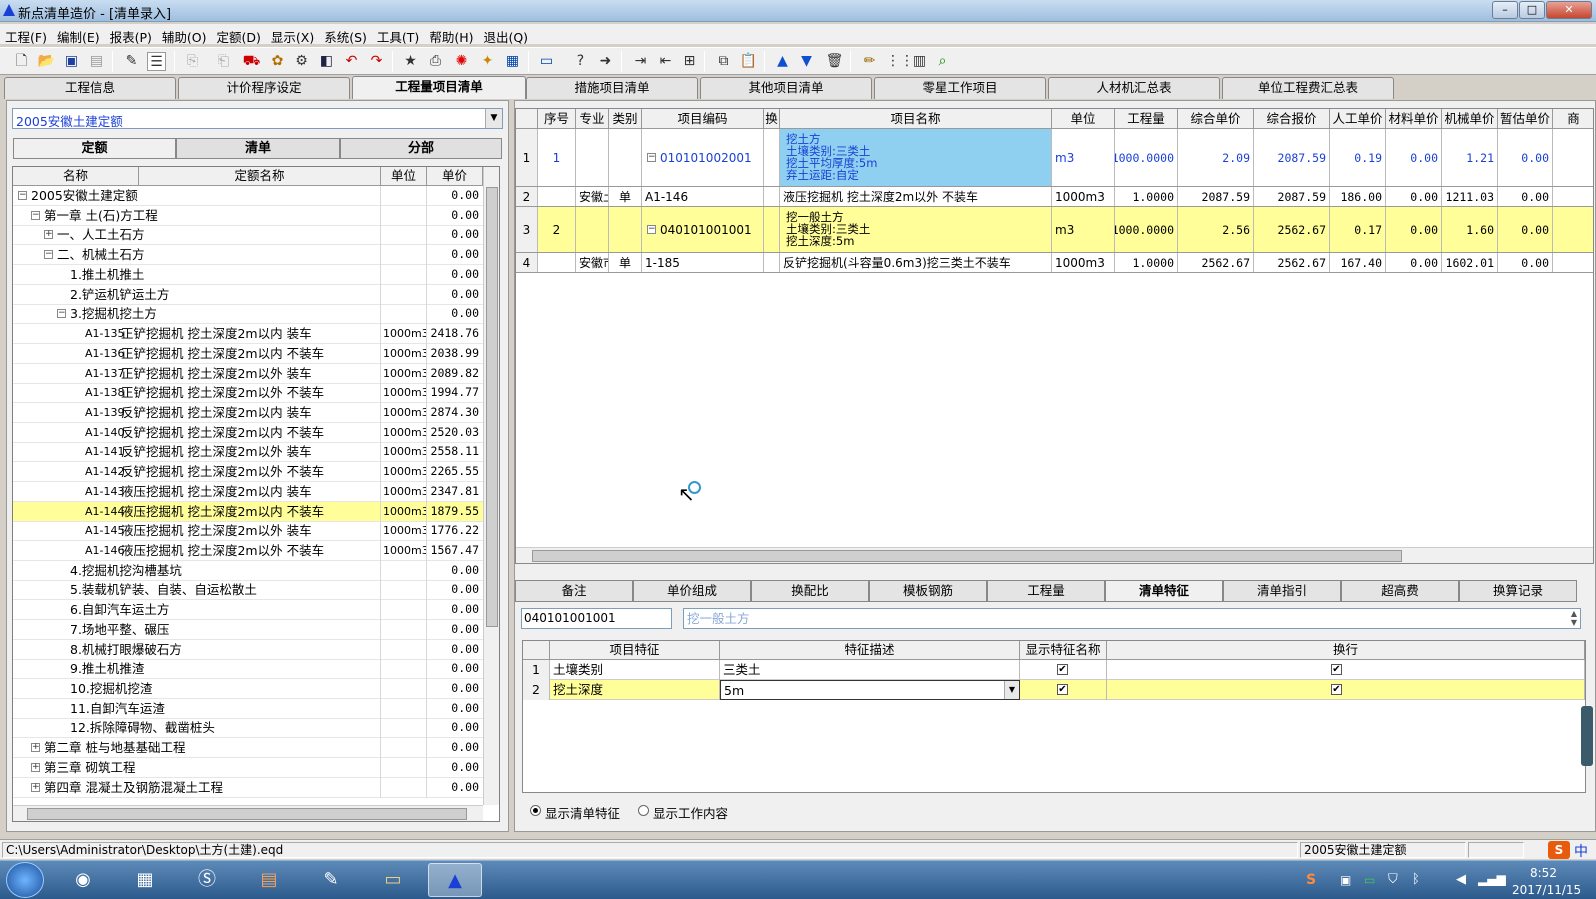 The height and width of the screenshot is (899, 1596). Describe the element at coordinates (900, 61) in the screenshot. I see `grid-icon: ⋮⋮` at that location.